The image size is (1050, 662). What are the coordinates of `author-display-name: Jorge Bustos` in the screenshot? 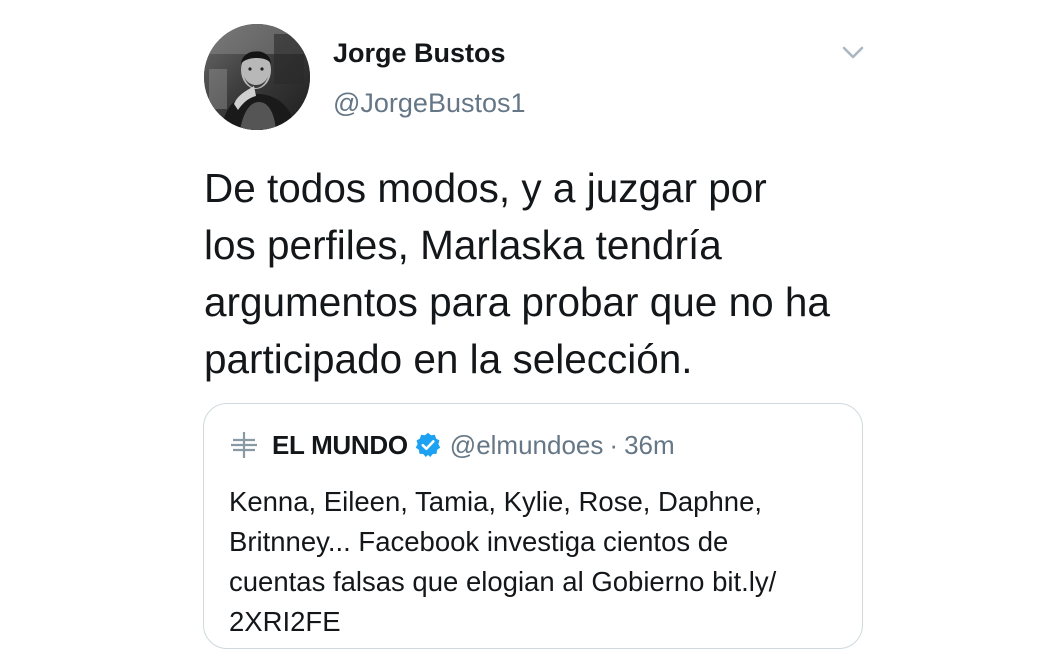 It's located at (419, 53).